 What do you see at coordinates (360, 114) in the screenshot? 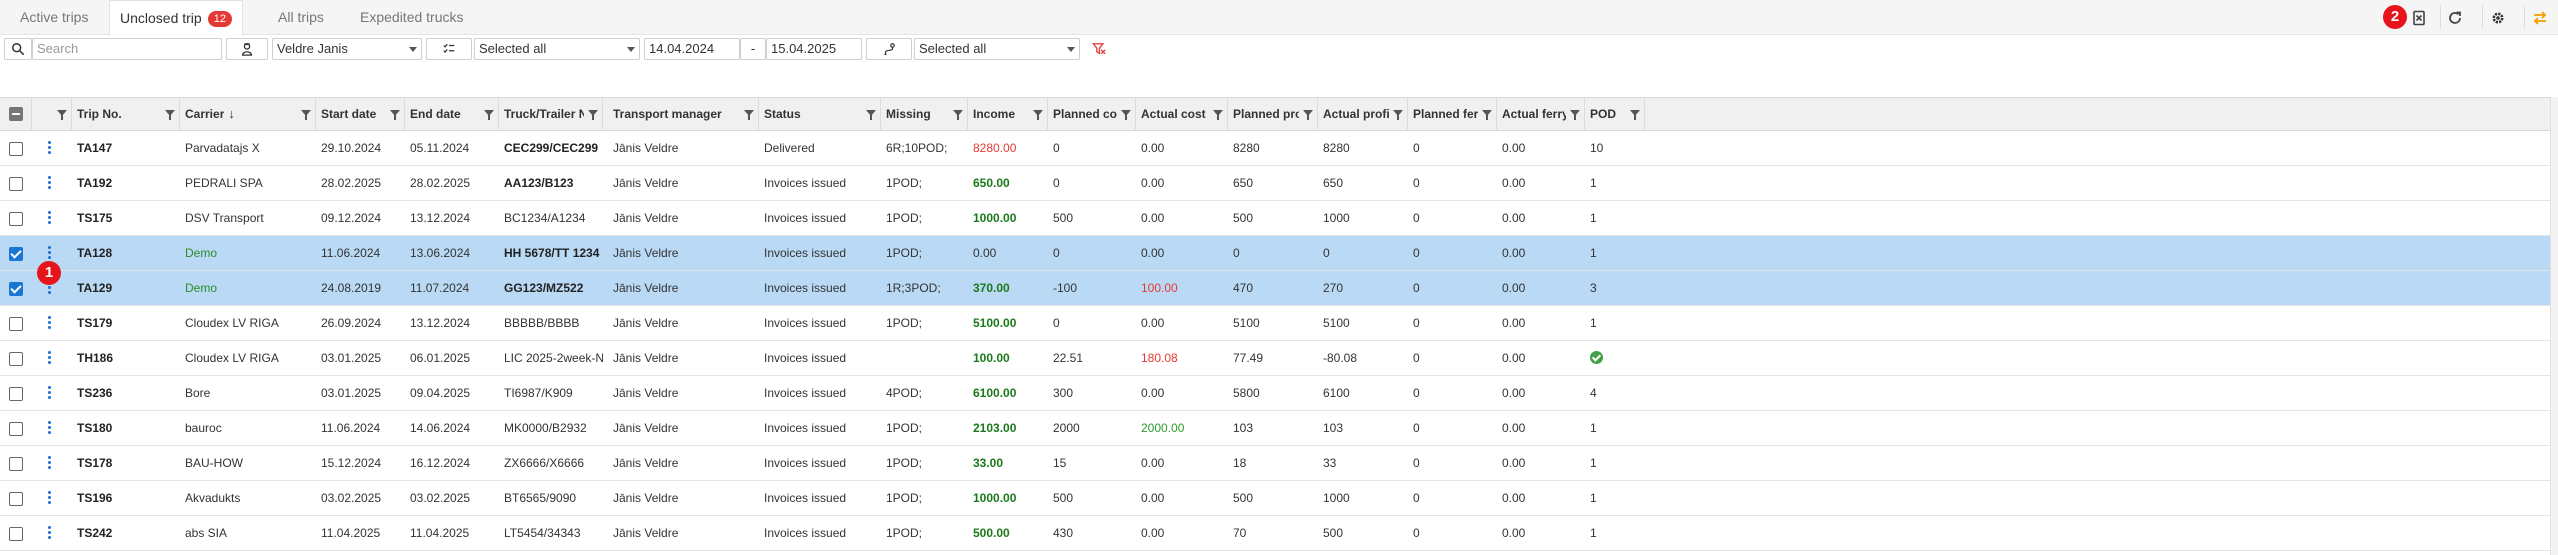
I see `column-header-start-date: Start date` at bounding box center [360, 114].